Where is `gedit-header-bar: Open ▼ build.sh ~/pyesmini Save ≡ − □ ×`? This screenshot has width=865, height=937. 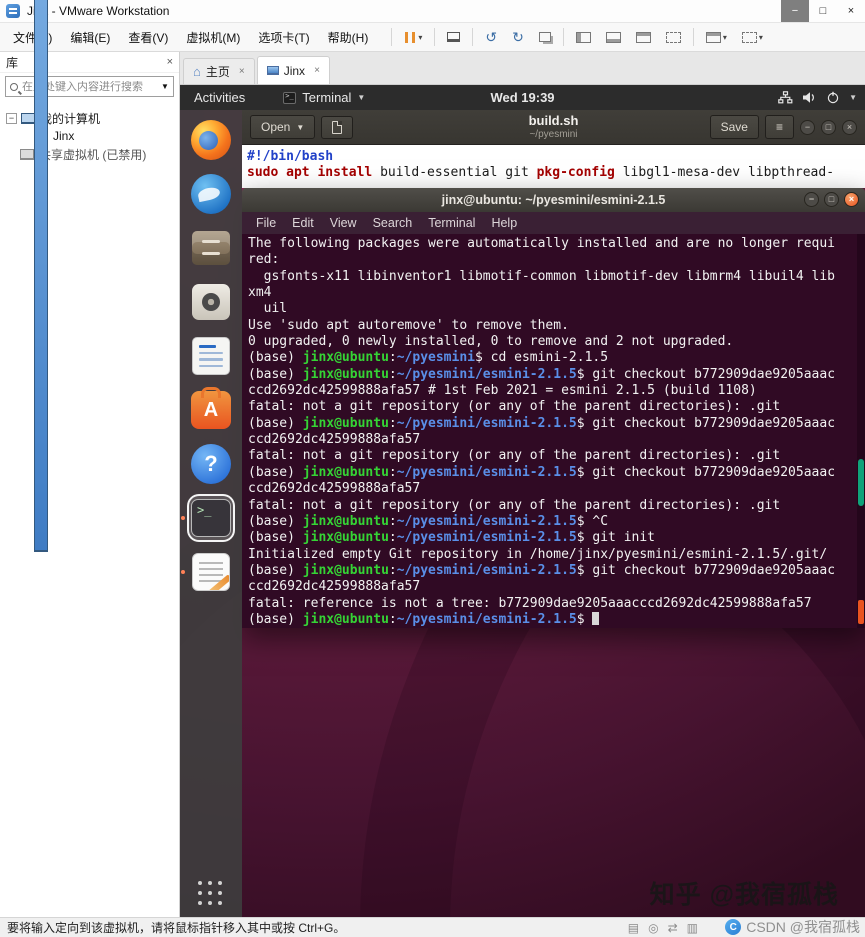
gedit-header-bar: Open ▼ build.sh ~/pyesmini Save ≡ − □ × is located at coordinates (553, 127).